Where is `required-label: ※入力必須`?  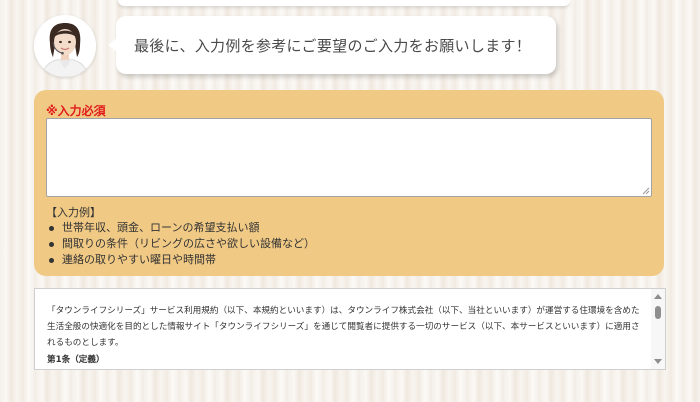 required-label: ※入力必須 is located at coordinates (76, 111).